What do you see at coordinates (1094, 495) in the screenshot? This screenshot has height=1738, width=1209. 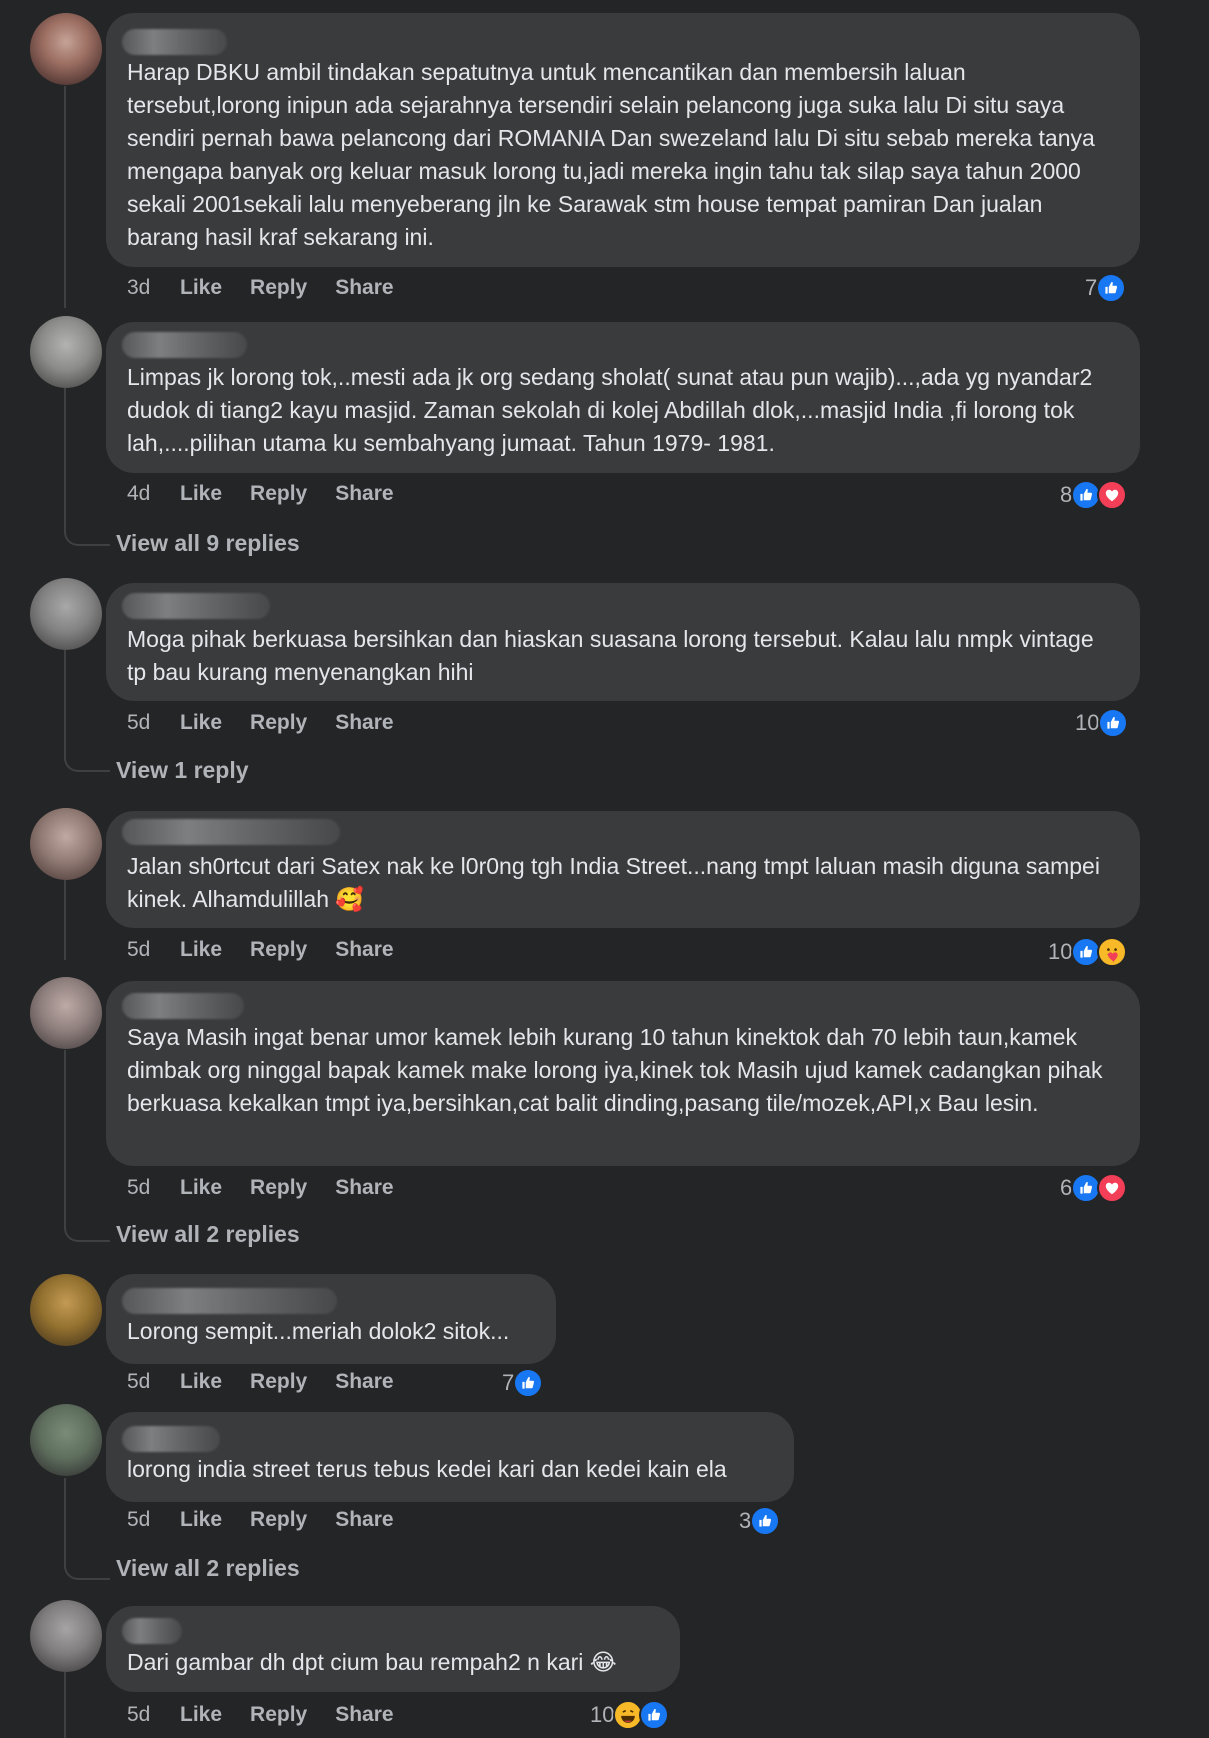 I see `reaction-summary: 8` at bounding box center [1094, 495].